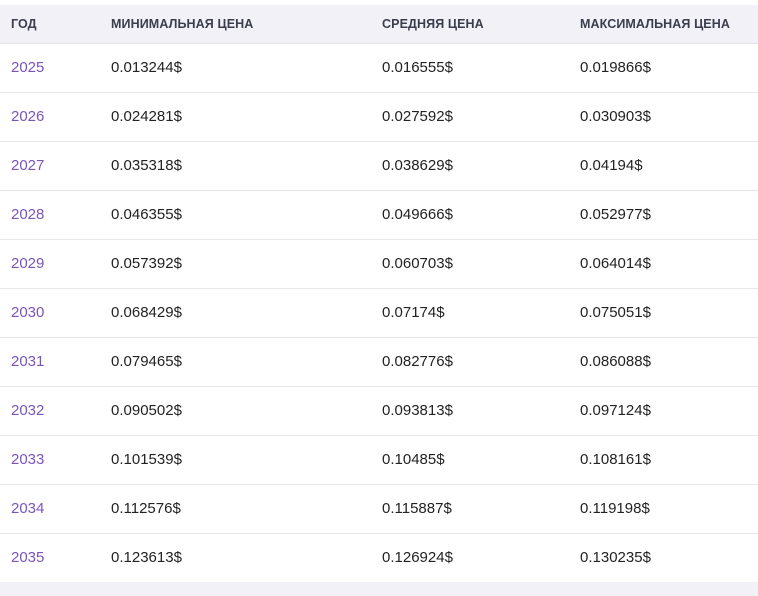  Describe the element at coordinates (379, 215) in the screenshot. I see `table-row: 2028 0.046355$ 0.049666$ 0.052977$` at that location.